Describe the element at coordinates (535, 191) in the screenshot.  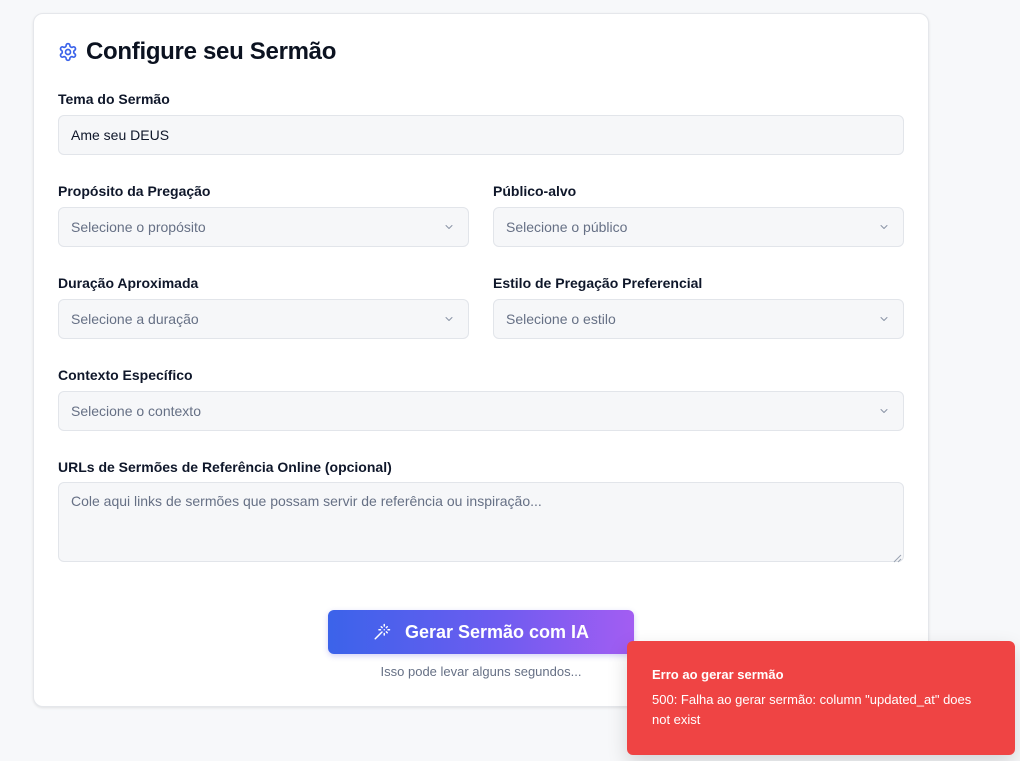
I see `publico-label: Público-alvo` at that location.